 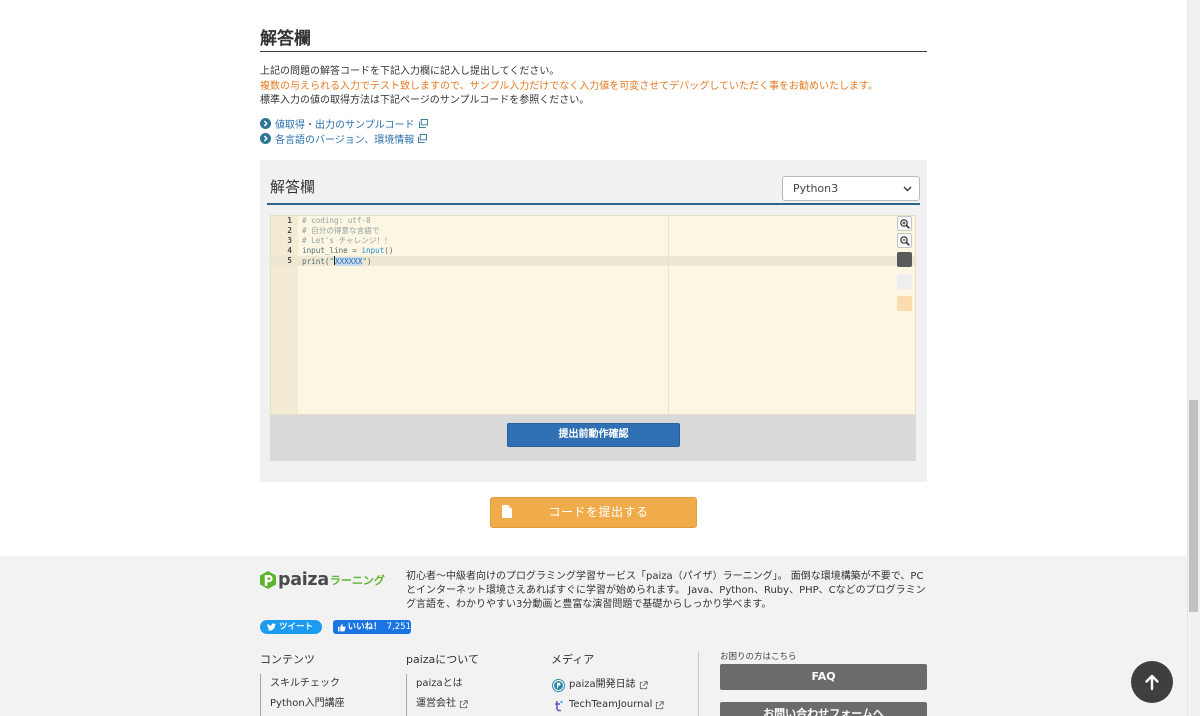 What do you see at coordinates (851, 188) in the screenshot?
I see `language-select: Python3` at bounding box center [851, 188].